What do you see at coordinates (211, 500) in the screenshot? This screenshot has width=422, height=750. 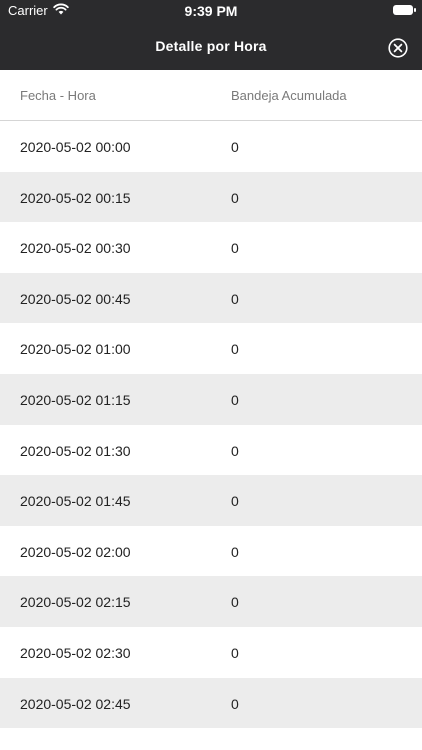 I see `table-row: 2020-05-02 01:45 0` at bounding box center [211, 500].